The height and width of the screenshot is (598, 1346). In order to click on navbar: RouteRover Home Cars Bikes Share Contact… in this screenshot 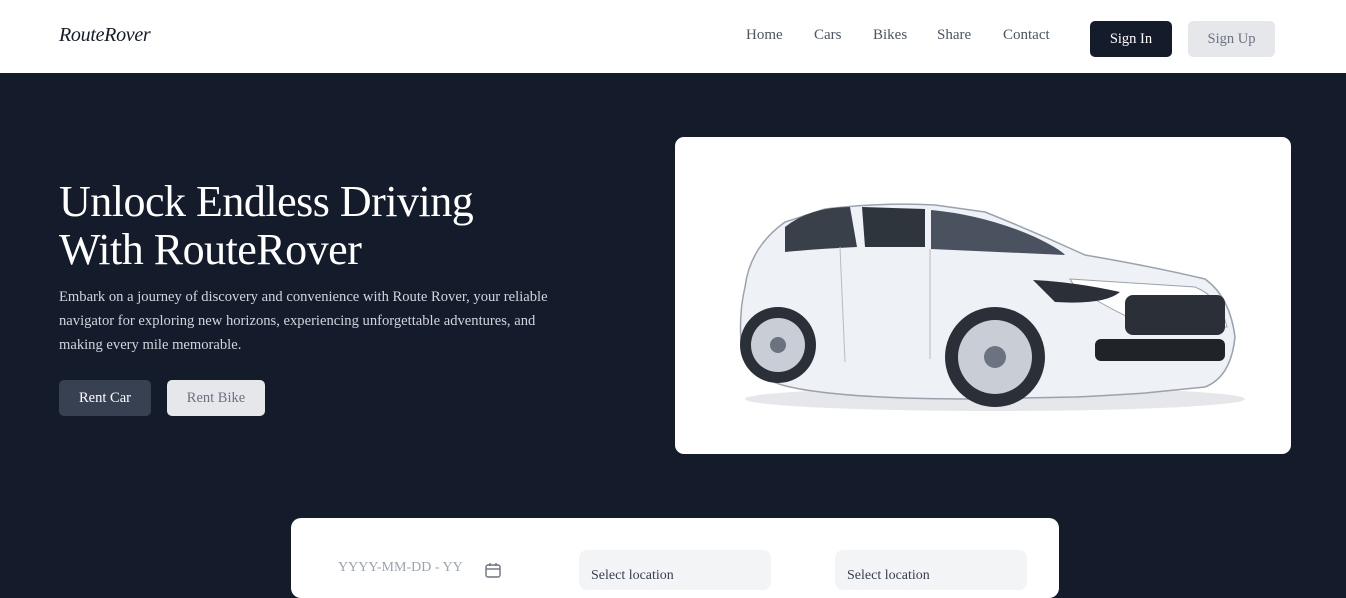, I will do `click(673, 36)`.